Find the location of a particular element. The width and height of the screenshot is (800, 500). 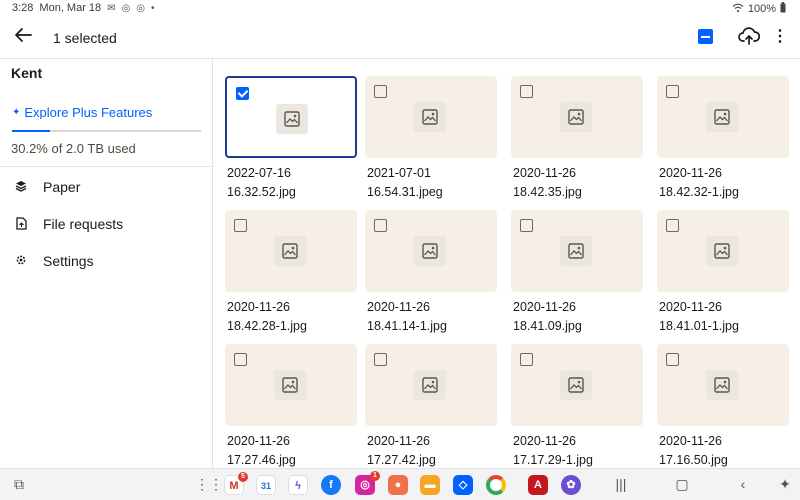

recent-apps-icon: ||| is located at coordinates (621, 484).